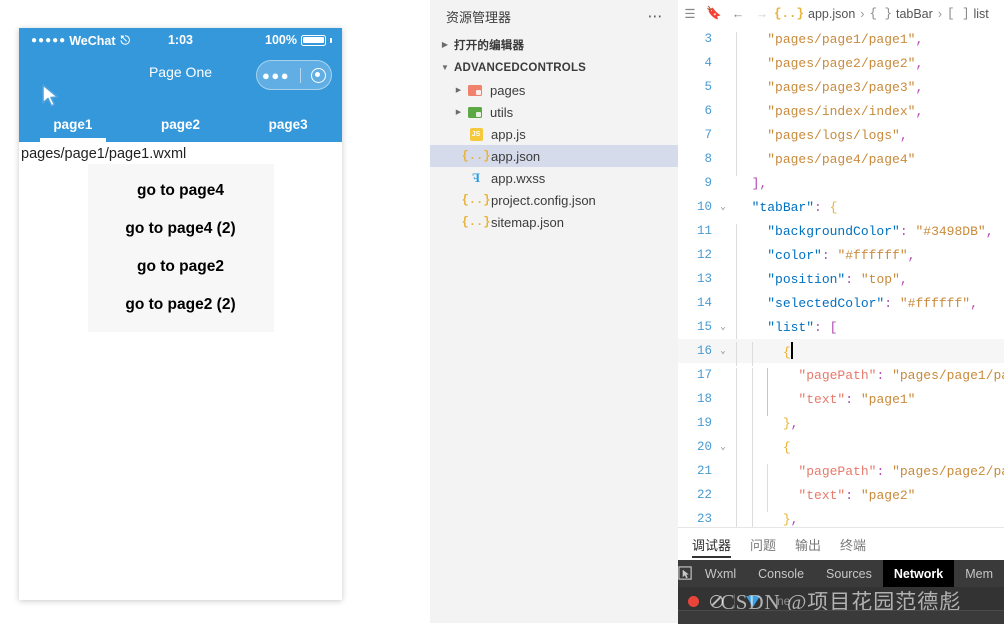 The image size is (1004, 624). I want to click on text-cursor, so click(791, 350).